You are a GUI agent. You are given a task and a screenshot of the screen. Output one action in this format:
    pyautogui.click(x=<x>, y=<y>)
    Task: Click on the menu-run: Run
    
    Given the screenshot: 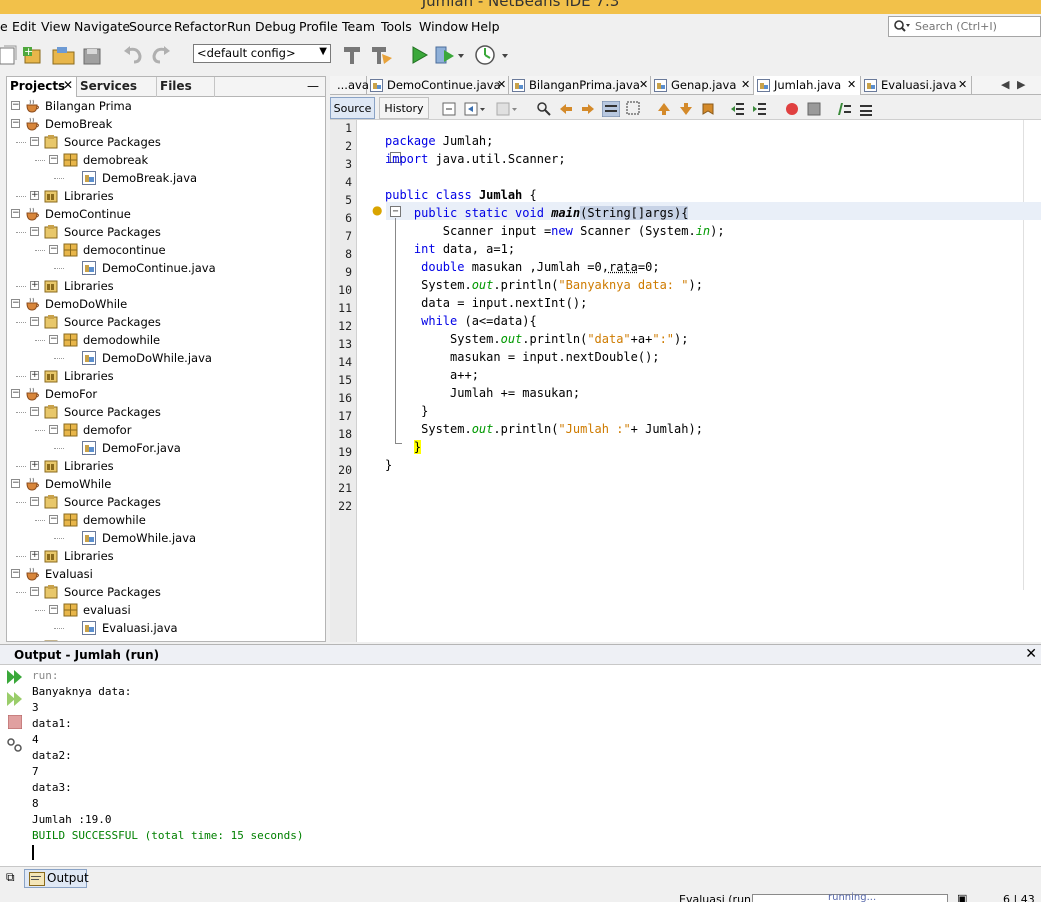 What is the action you would take?
    pyautogui.click(x=239, y=26)
    